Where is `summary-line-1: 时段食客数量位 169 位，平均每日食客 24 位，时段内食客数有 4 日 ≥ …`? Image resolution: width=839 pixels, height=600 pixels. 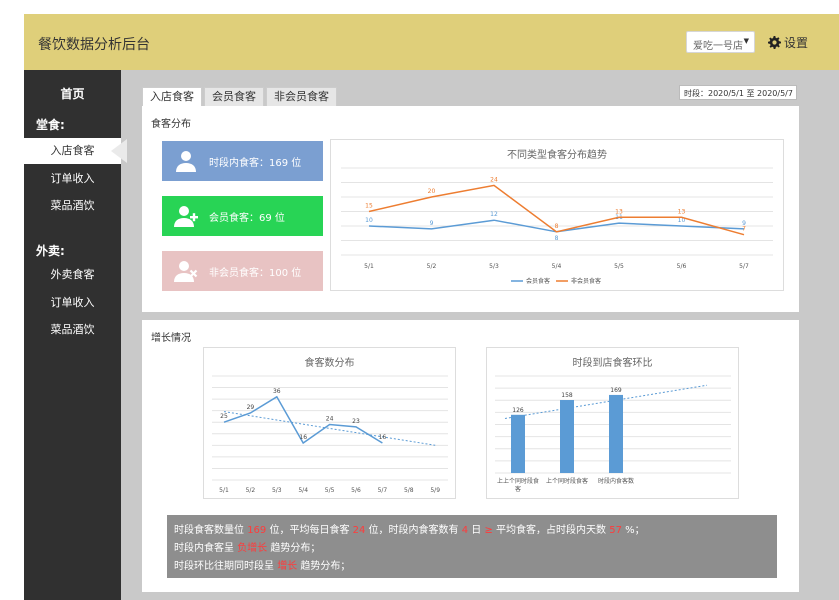 summary-line-1: 时段食客数量位 169 位，平均每日食客 24 位，时段内食客数有 4 日 ≥ … is located at coordinates (475, 531).